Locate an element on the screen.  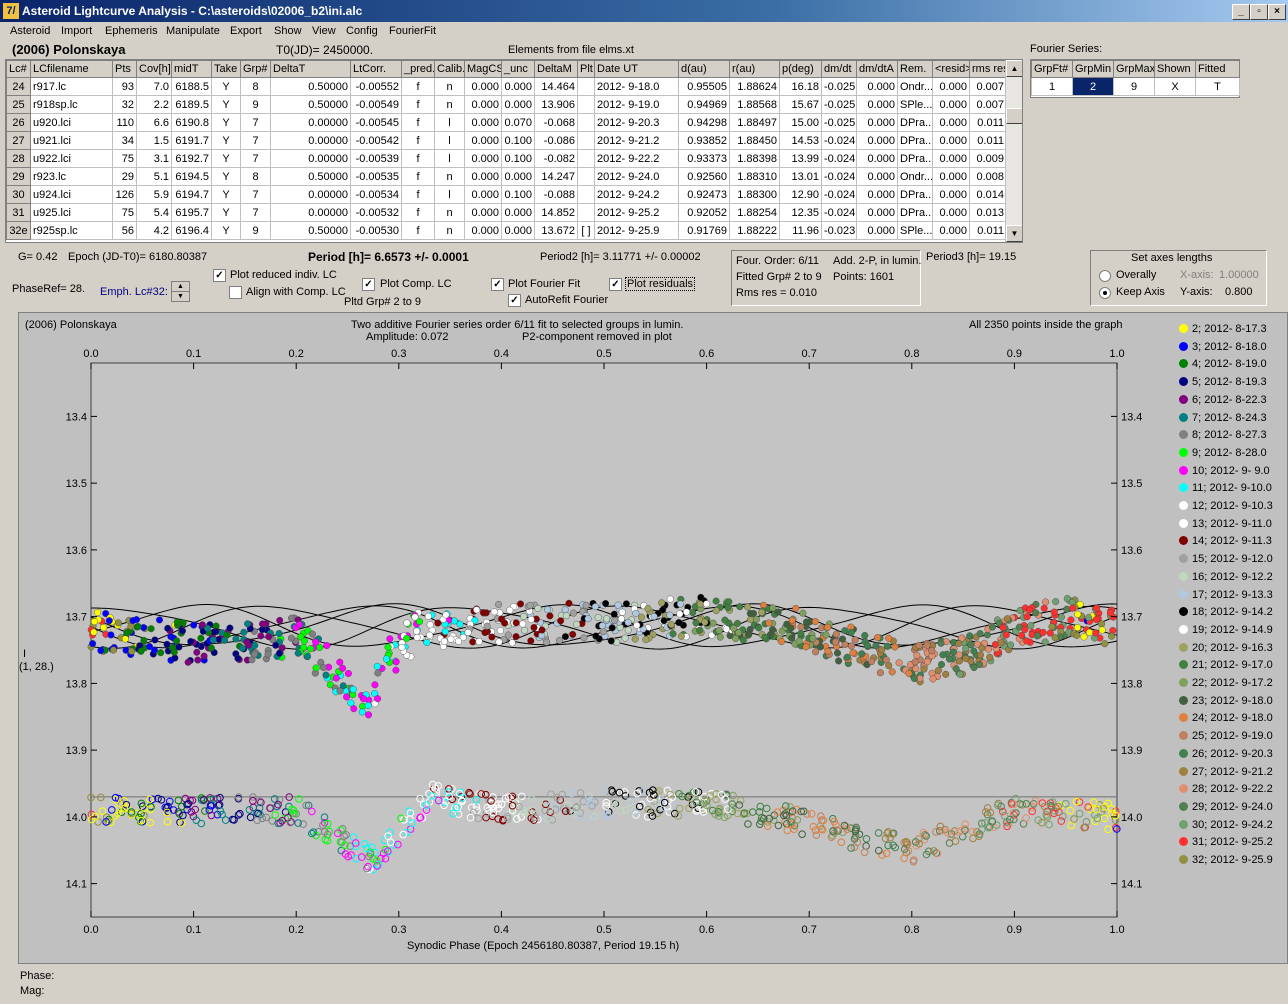
table-cell: 2012- 9-22.2 is located at coordinates (636, 158).